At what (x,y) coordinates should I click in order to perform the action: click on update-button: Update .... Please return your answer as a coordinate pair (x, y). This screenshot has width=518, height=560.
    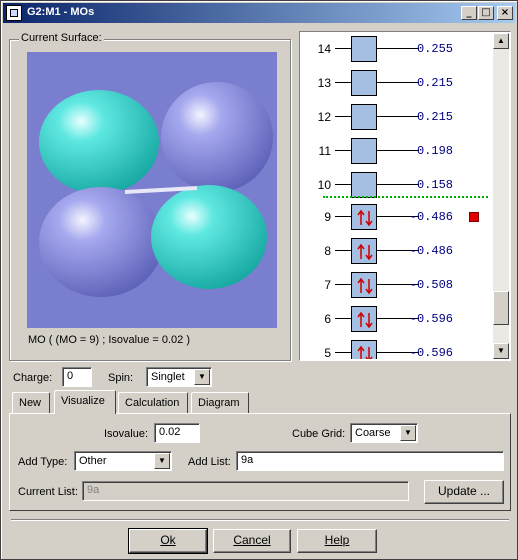
    Looking at the image, I should click on (464, 492).